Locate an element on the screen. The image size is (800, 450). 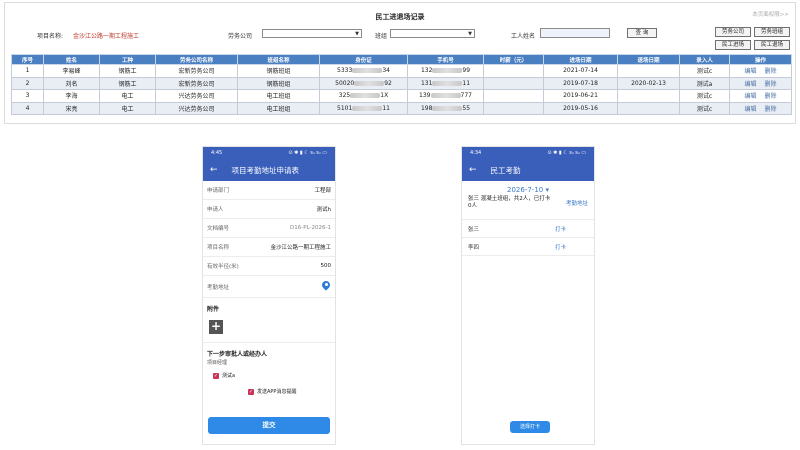
location-pin-icon is located at coordinates (326, 287).